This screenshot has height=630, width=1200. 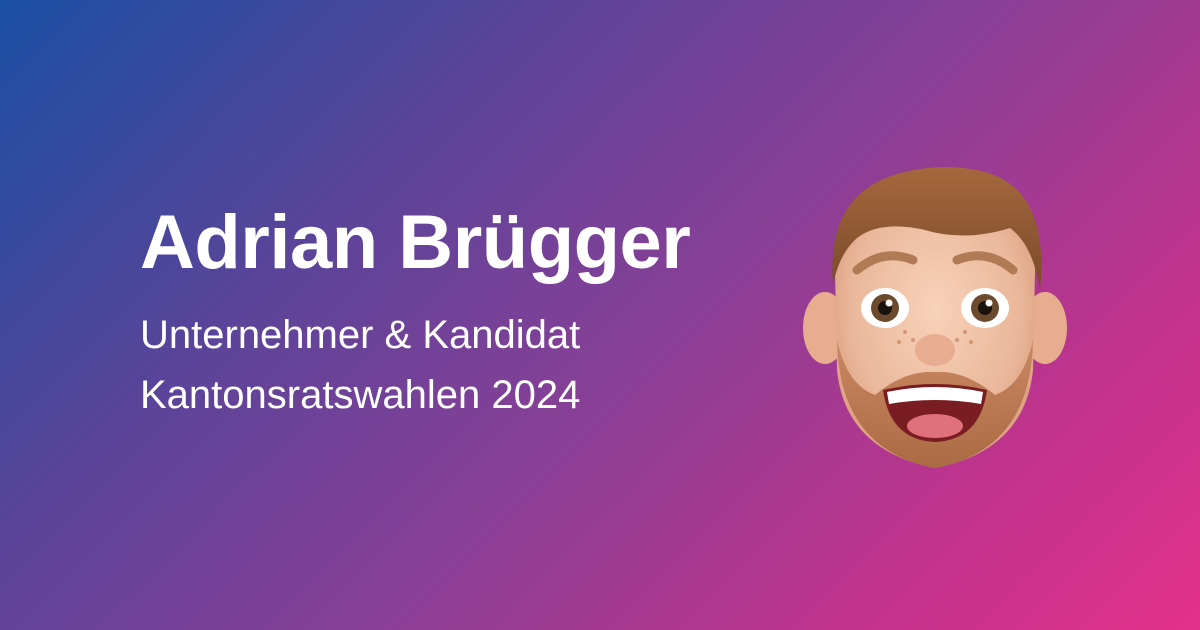 I want to click on nose, so click(x=935, y=350).